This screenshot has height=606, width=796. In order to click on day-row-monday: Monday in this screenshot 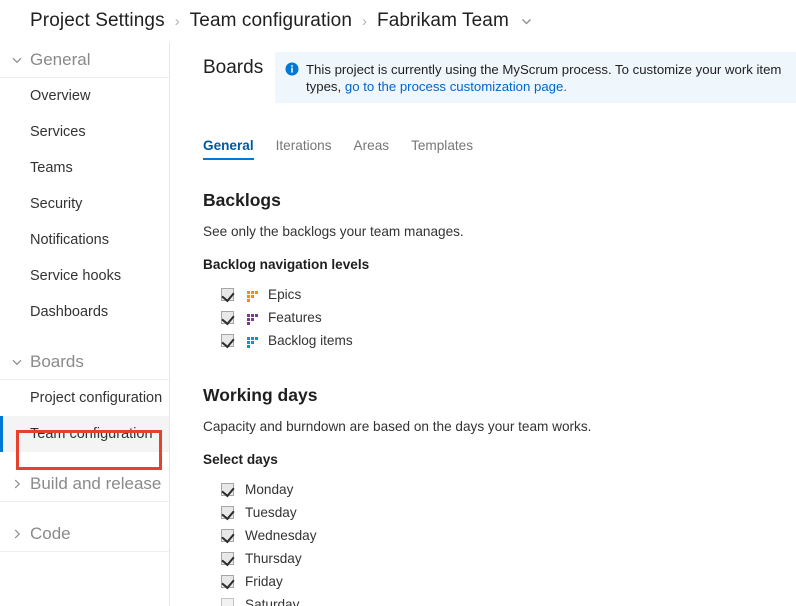, I will do `click(397, 489)`.